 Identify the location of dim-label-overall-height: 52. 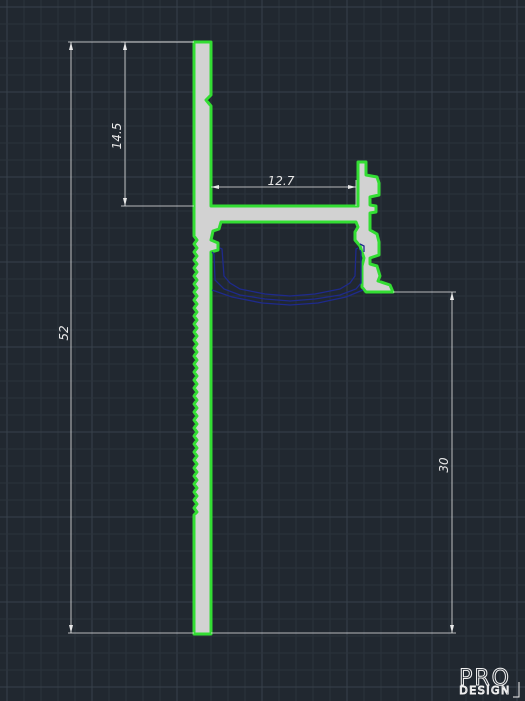
(64, 332).